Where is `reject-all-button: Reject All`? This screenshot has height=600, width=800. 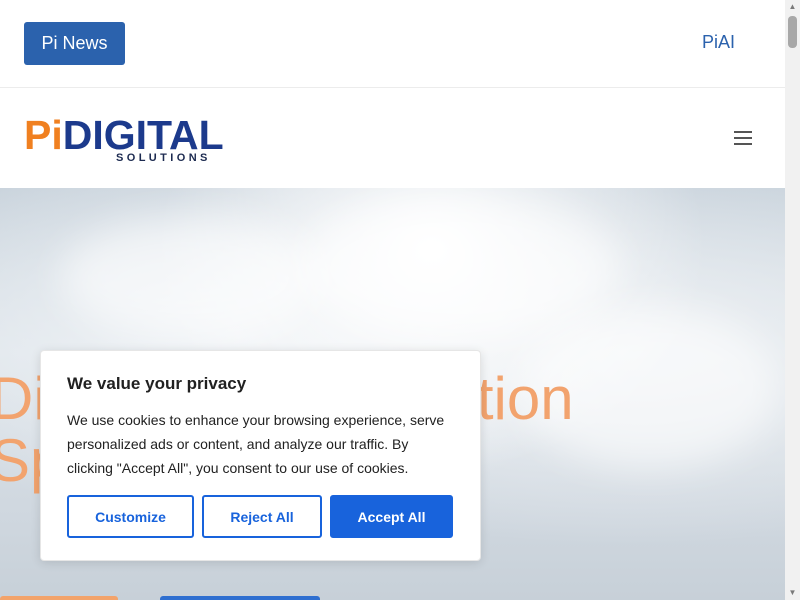
reject-all-button: Reject All is located at coordinates (262, 516).